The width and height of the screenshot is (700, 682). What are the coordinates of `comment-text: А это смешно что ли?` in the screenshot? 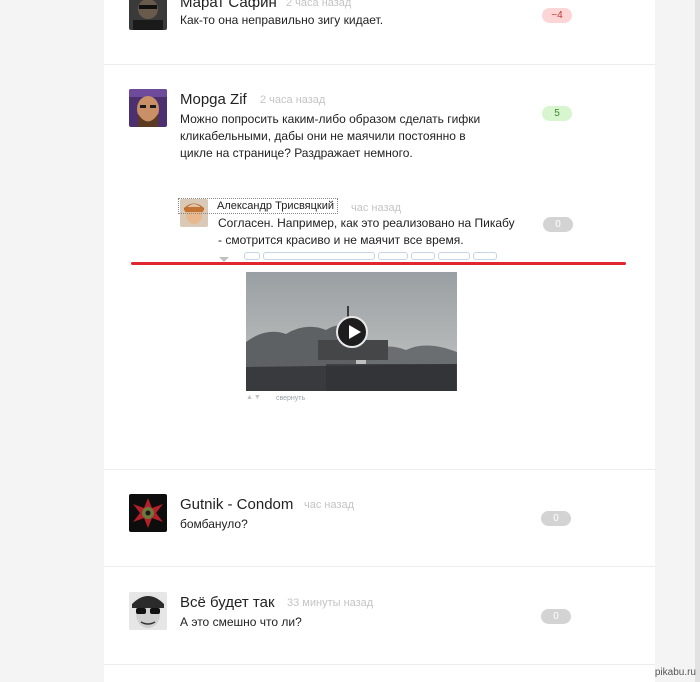 It's located at (241, 622).